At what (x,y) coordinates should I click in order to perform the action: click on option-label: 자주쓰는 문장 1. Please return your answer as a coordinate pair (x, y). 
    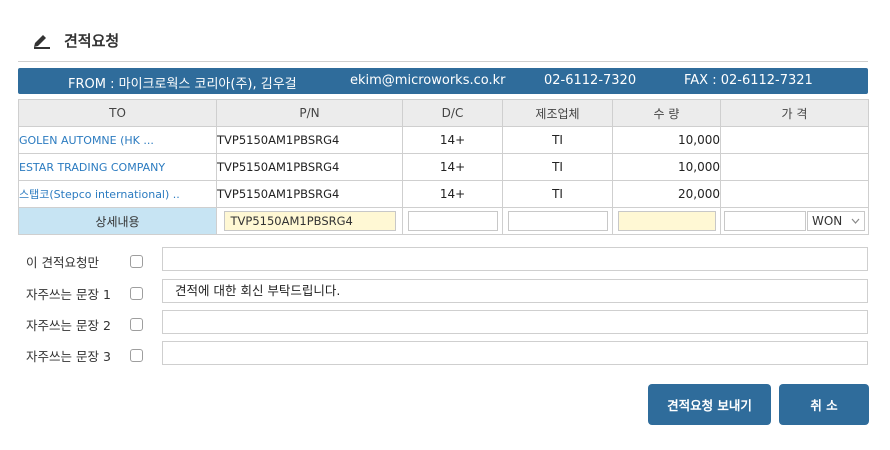
    Looking at the image, I should click on (68, 294).